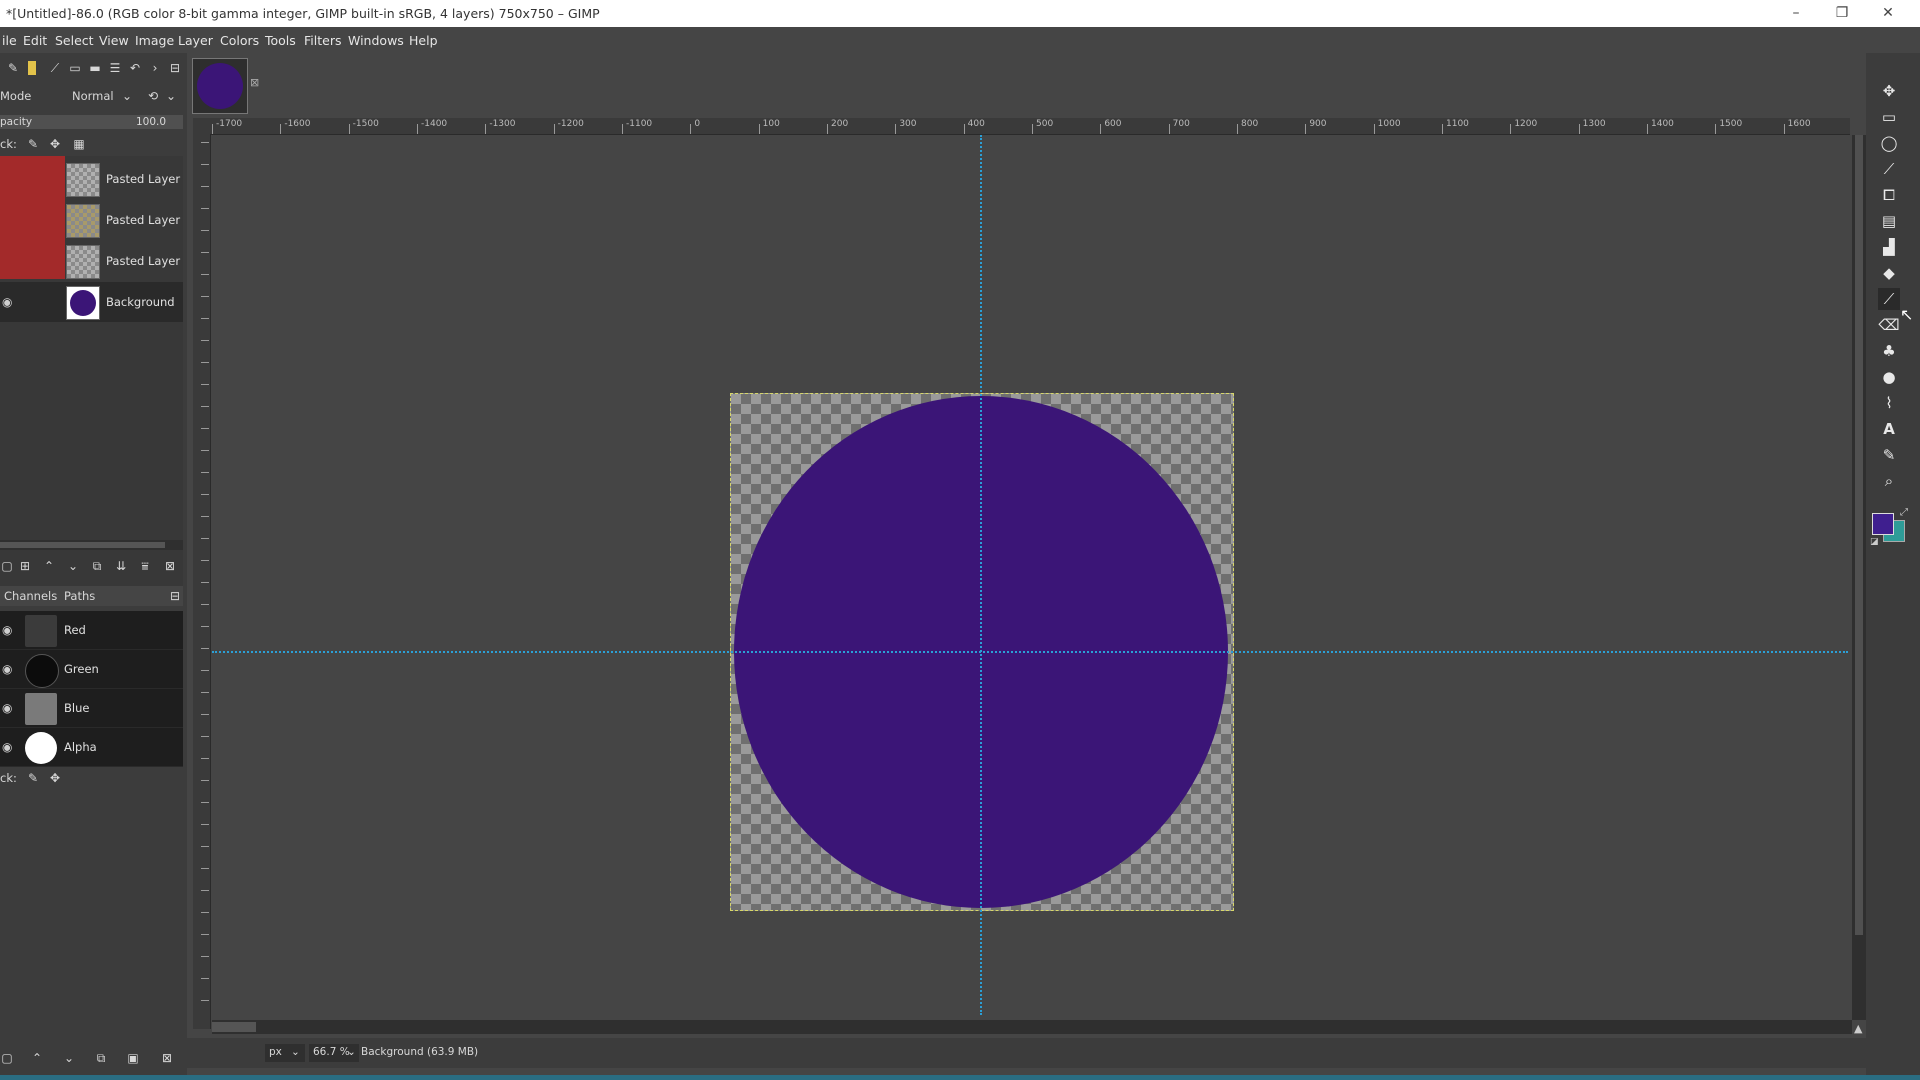  I want to click on transform-tool-icon: ▤, so click(1889, 221).